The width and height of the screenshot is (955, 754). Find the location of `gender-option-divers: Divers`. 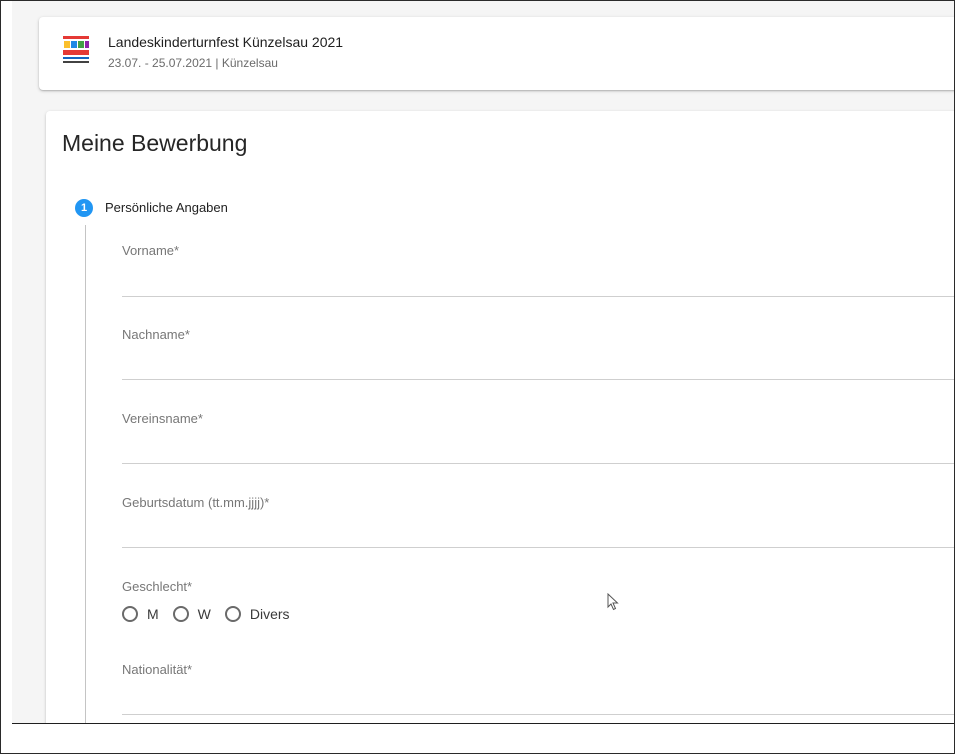

gender-option-divers: Divers is located at coordinates (257, 614).